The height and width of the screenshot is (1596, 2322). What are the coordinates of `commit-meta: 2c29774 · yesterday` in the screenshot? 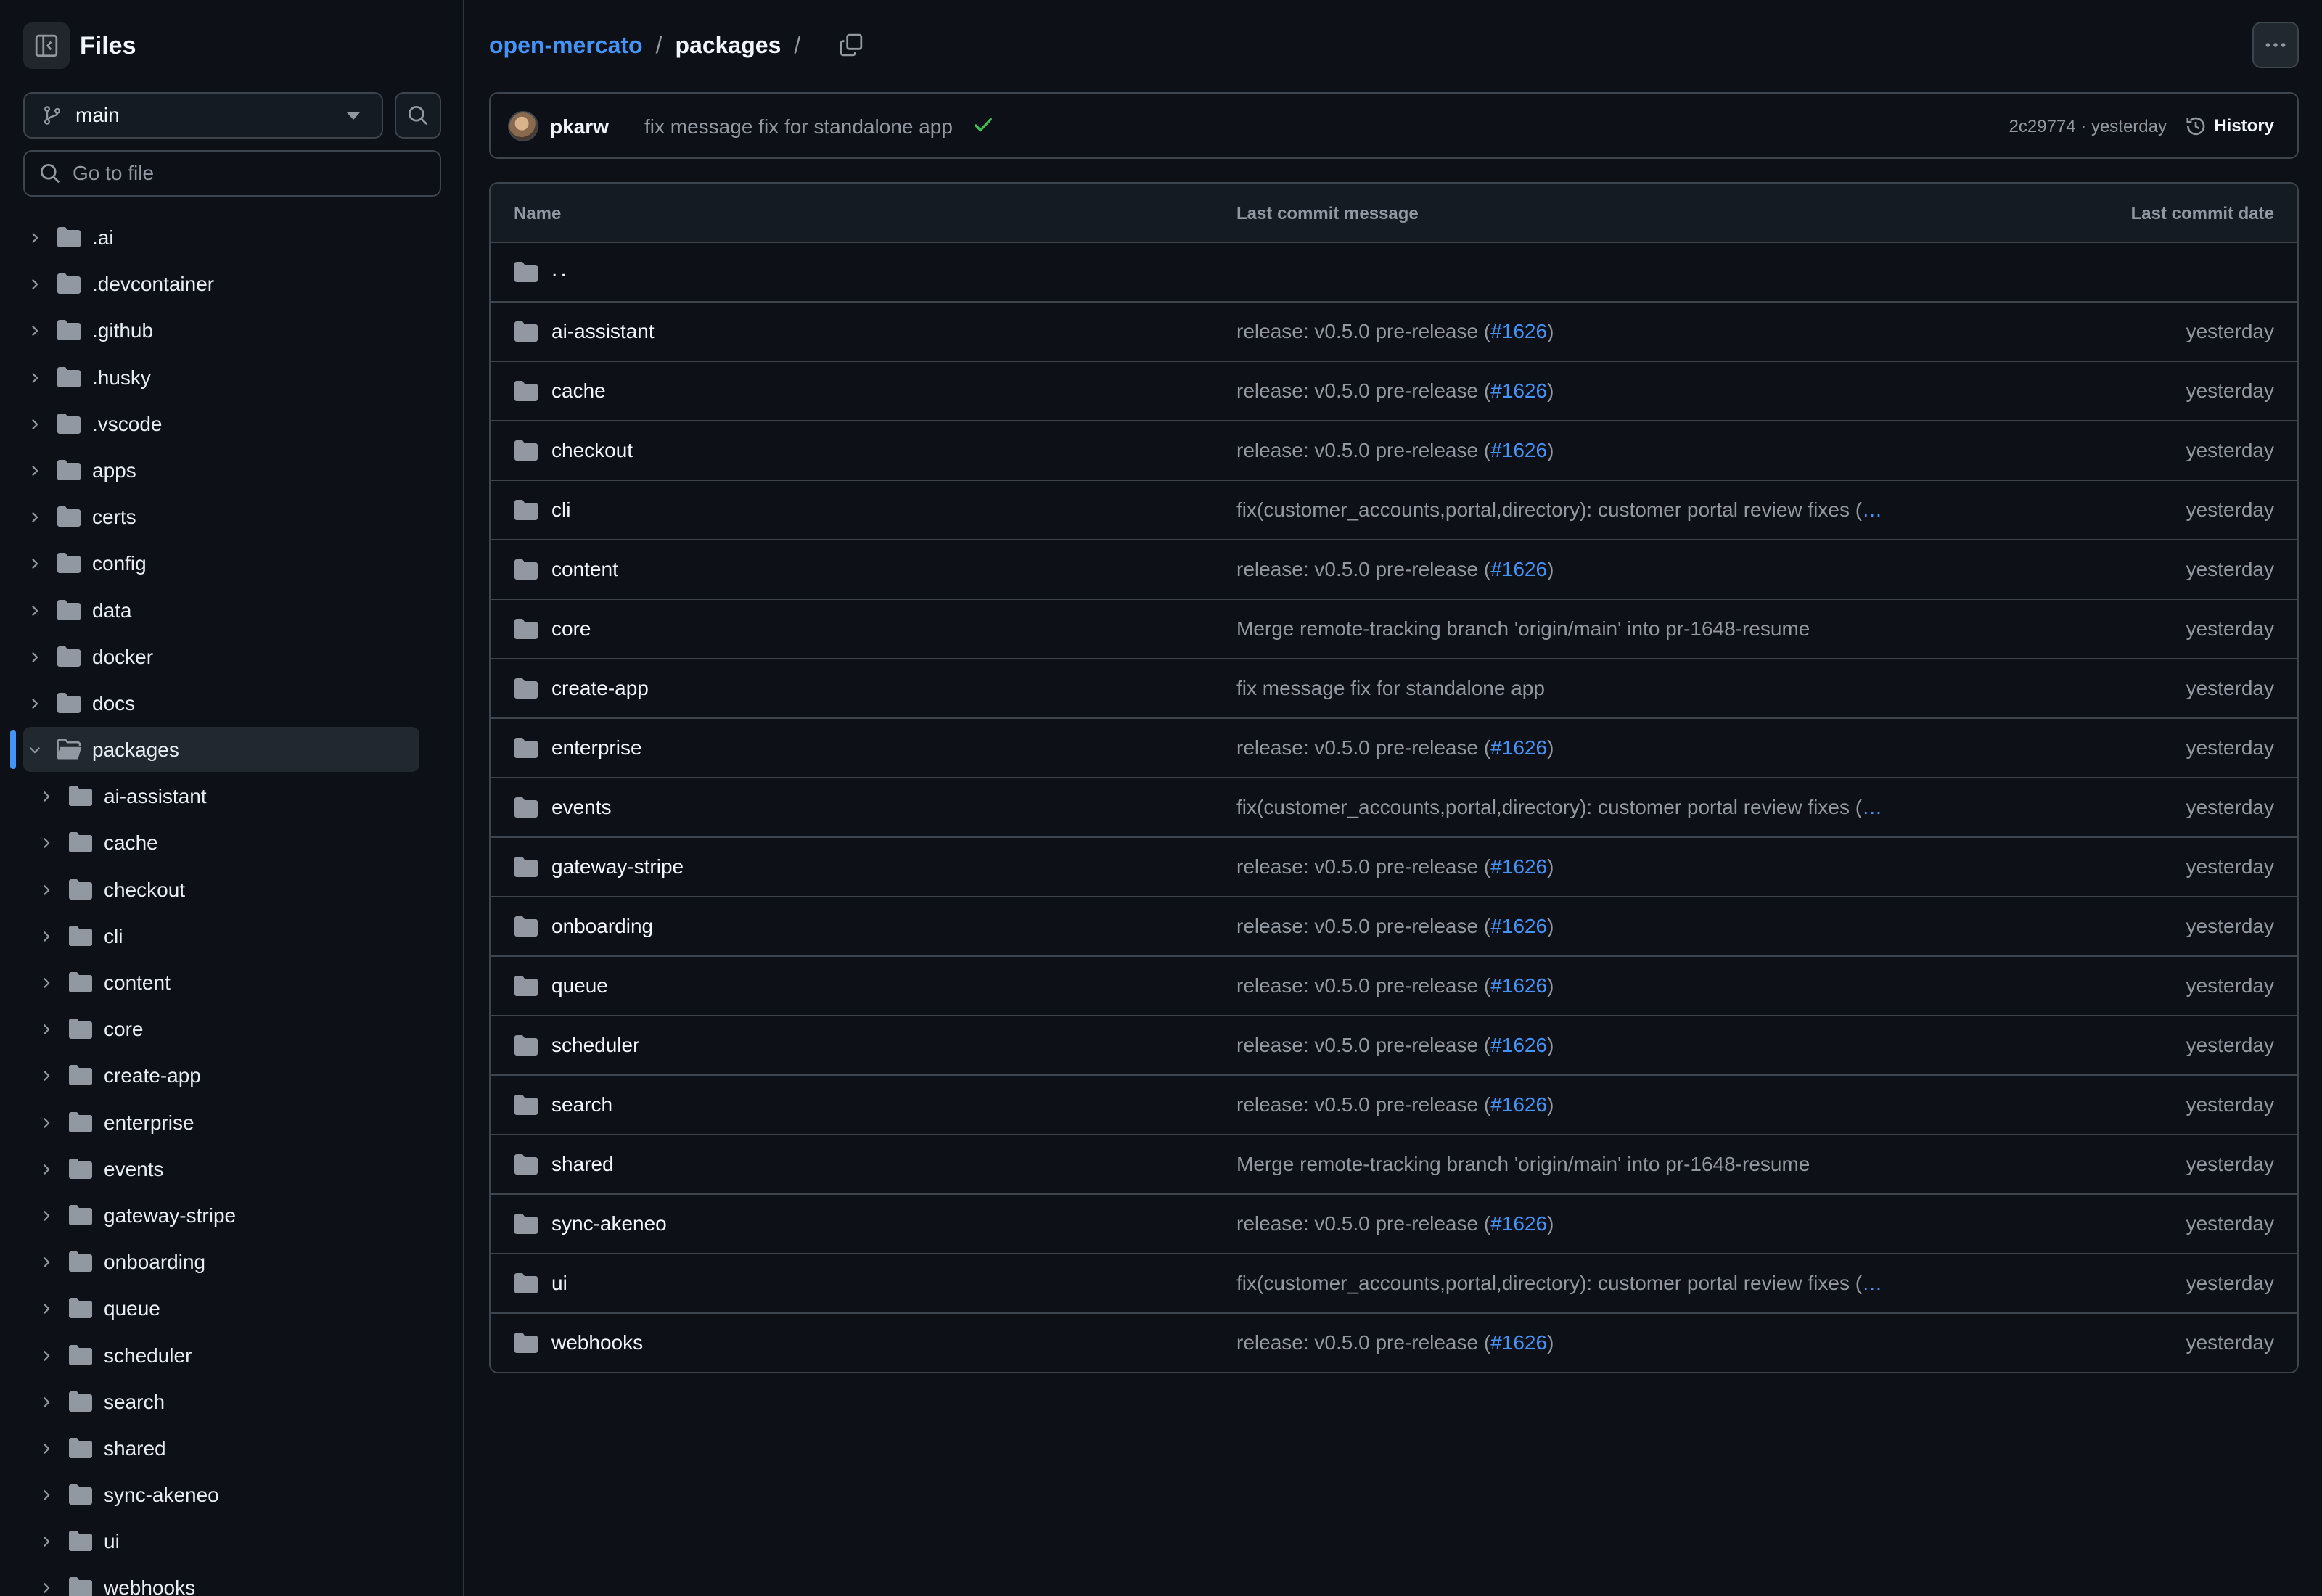 It's located at (2088, 127).